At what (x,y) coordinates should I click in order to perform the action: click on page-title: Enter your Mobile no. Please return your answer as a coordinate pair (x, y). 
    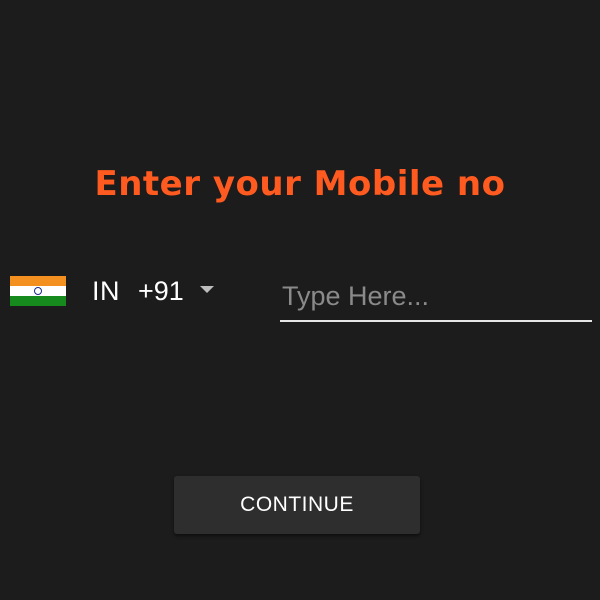
    Looking at the image, I should click on (300, 184).